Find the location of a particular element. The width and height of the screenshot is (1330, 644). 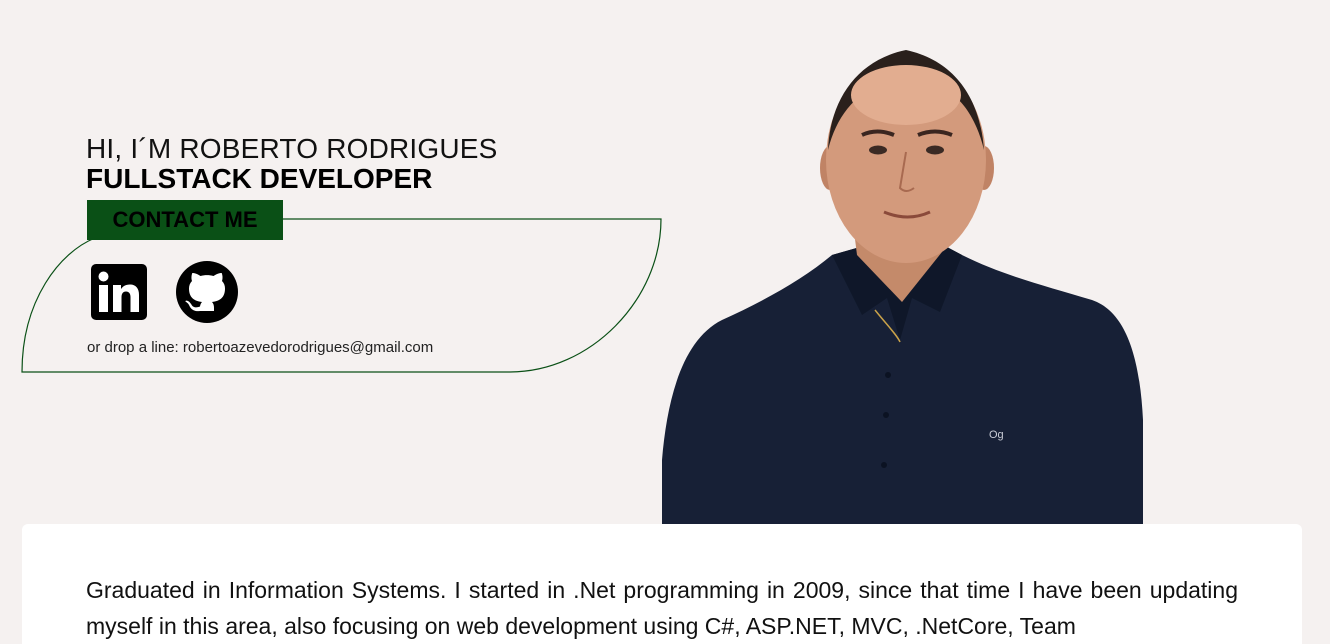

role-heading: FULLSTACK DEVELOPER is located at coordinates (259, 178).